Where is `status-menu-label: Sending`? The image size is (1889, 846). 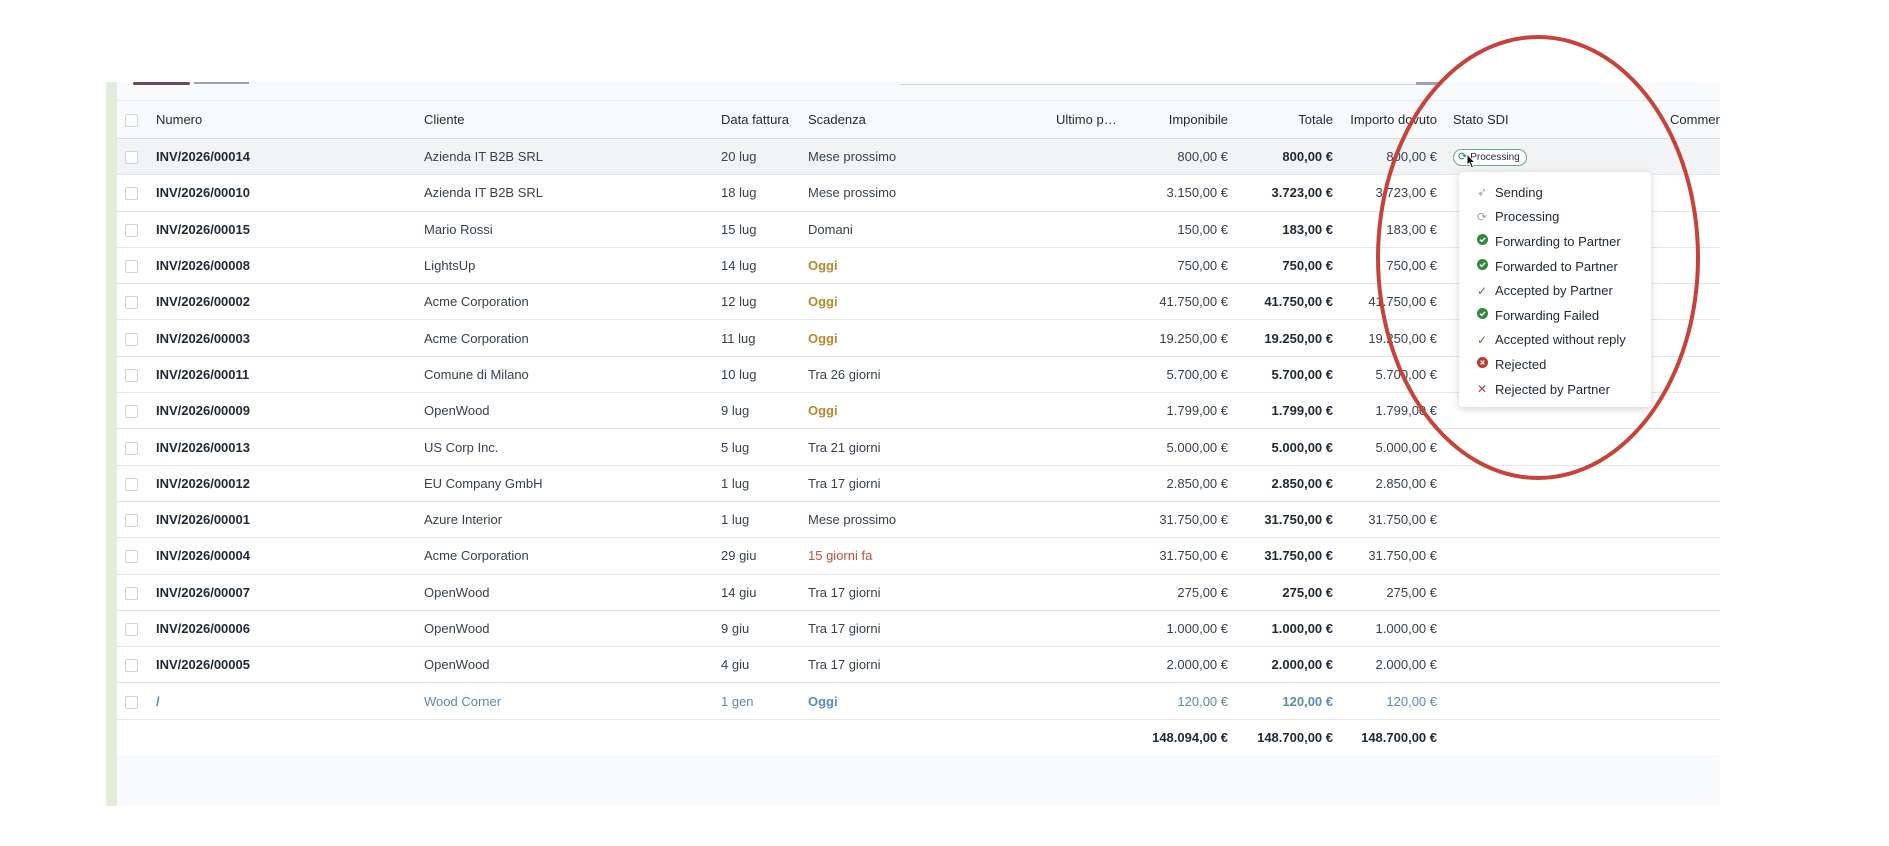
status-menu-label: Sending is located at coordinates (1519, 192).